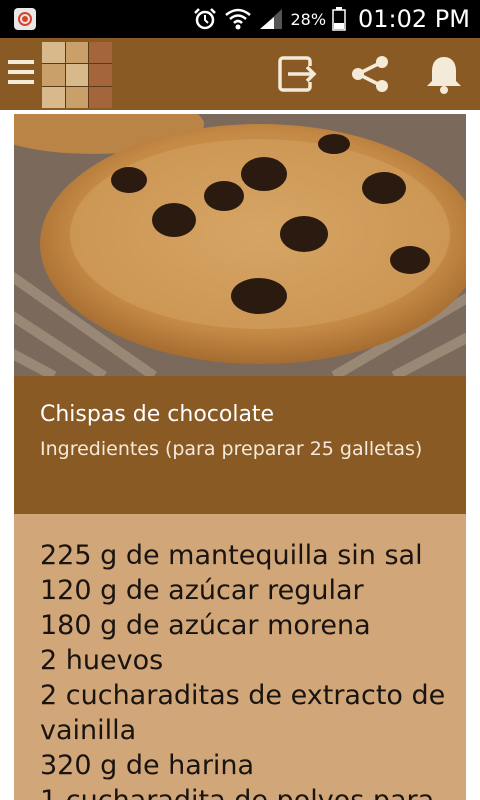 Image resolution: width=480 pixels, height=800 pixels. Describe the element at coordinates (245, 791) in the screenshot. I see `ingredient-line: 1 cucharadita de polvos para` at that location.